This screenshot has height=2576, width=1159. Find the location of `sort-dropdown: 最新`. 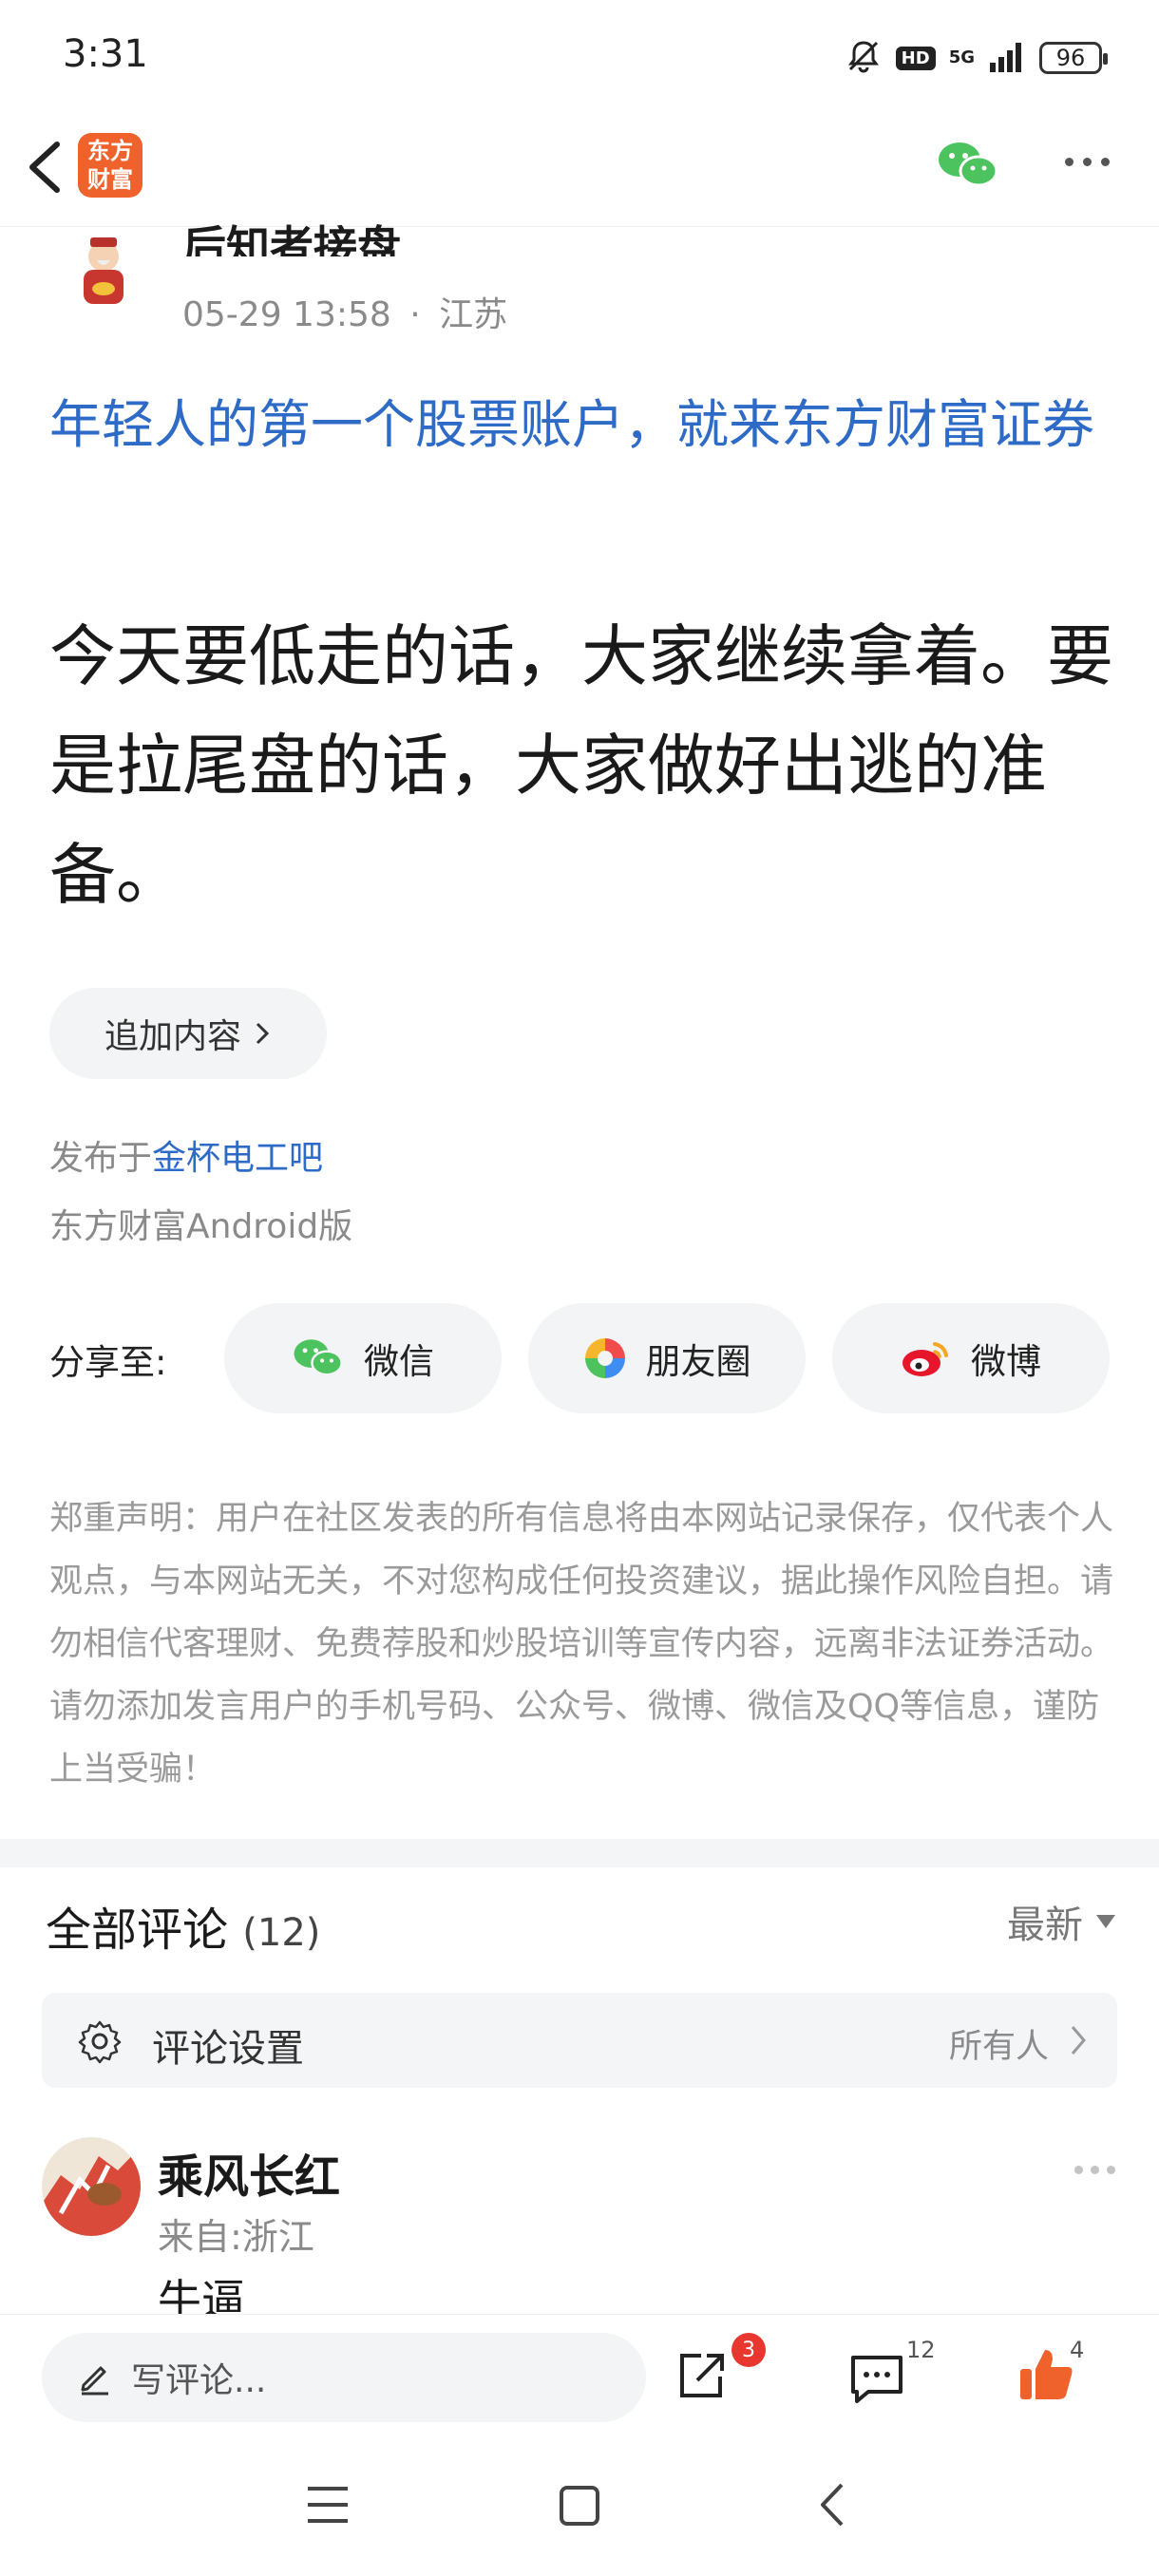

sort-dropdown: 最新 is located at coordinates (1061, 1921).